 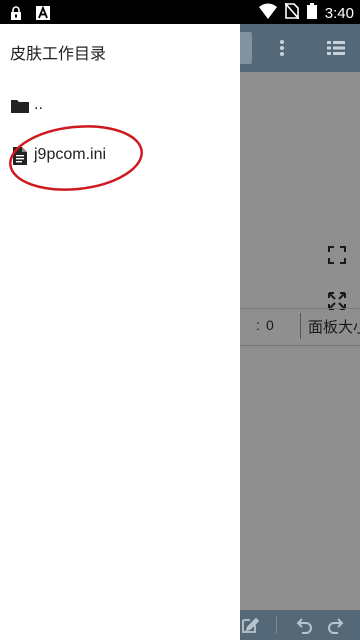 What do you see at coordinates (58, 53) in the screenshot?
I see `drawer-title: 皮肤工作目录` at bounding box center [58, 53].